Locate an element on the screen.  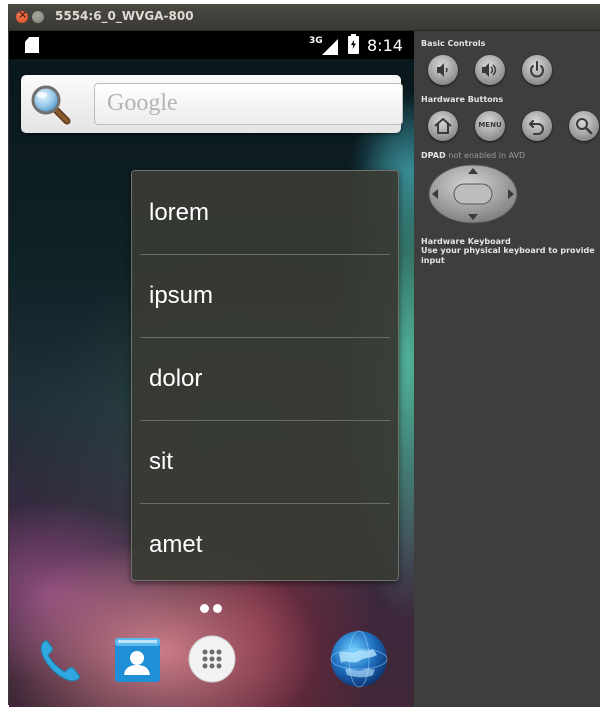
menu-item-ipsum: ipsum is located at coordinates (265, 295).